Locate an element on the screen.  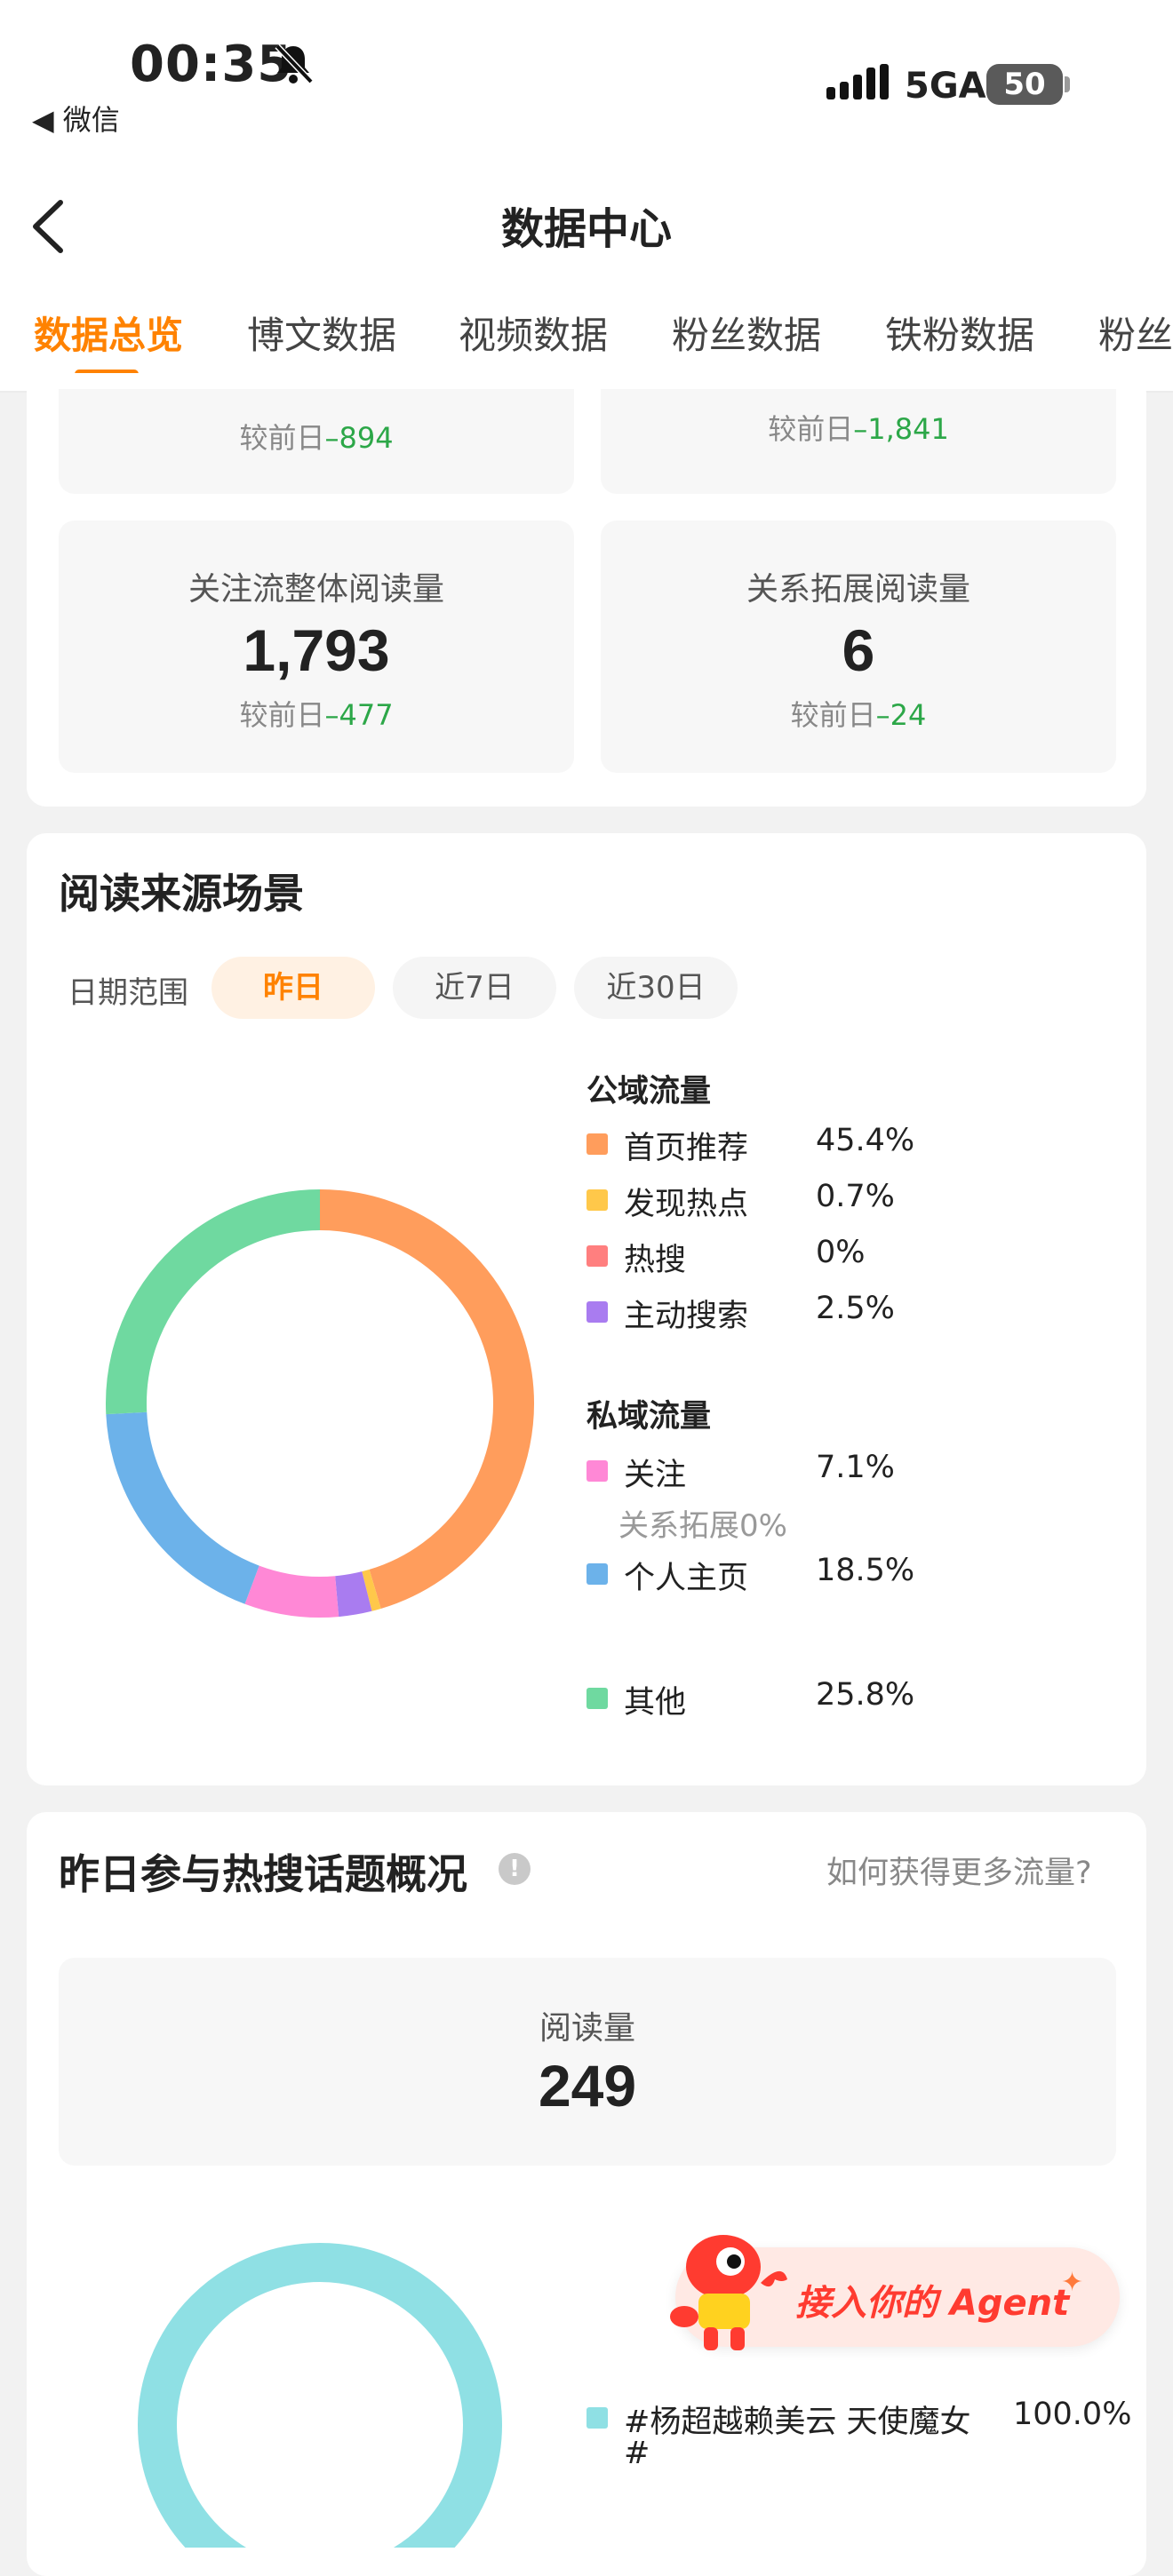
tab-fans-more: 粉丝 is located at coordinates (1136, 333).